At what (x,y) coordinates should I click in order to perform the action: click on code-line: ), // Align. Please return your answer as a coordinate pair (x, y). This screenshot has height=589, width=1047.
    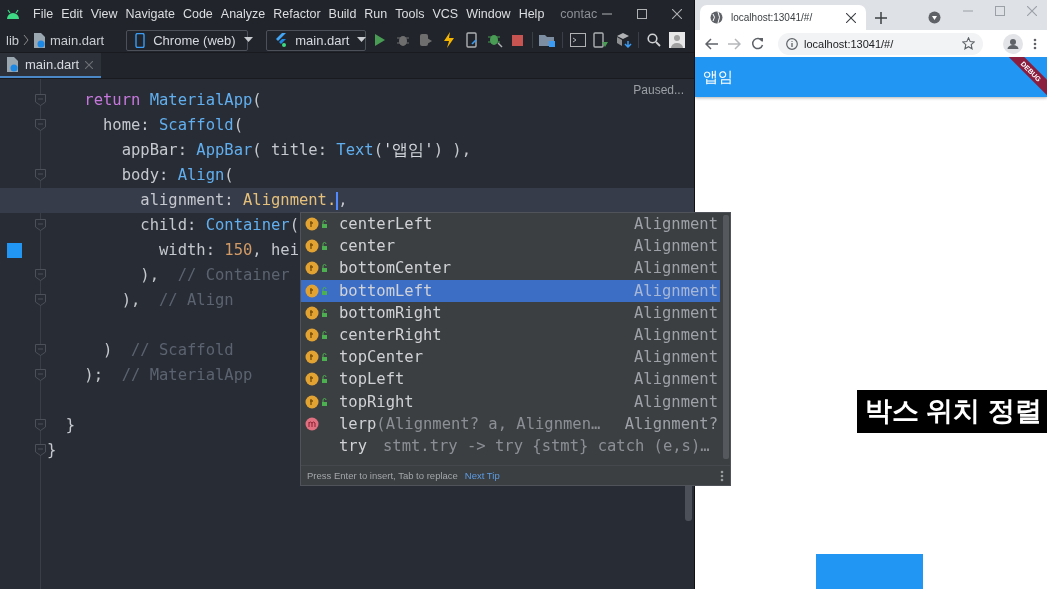
    Looking at the image, I should click on (177, 300).